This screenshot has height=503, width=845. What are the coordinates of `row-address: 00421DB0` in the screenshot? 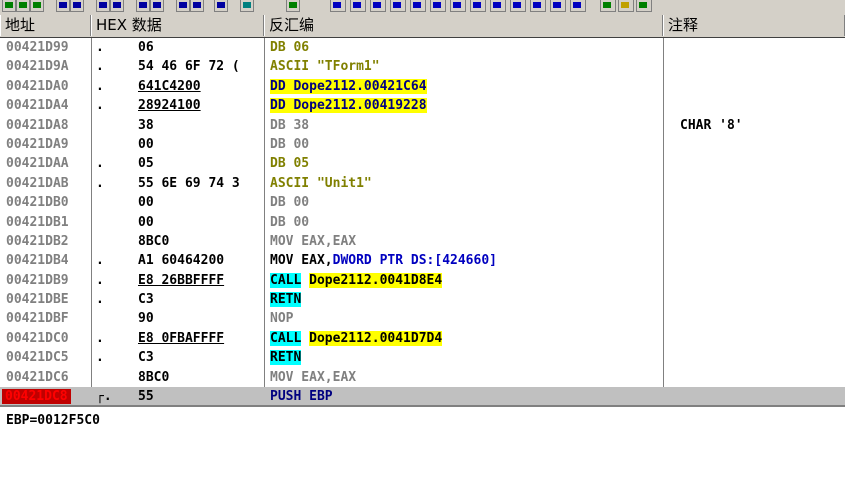 It's located at (37, 203).